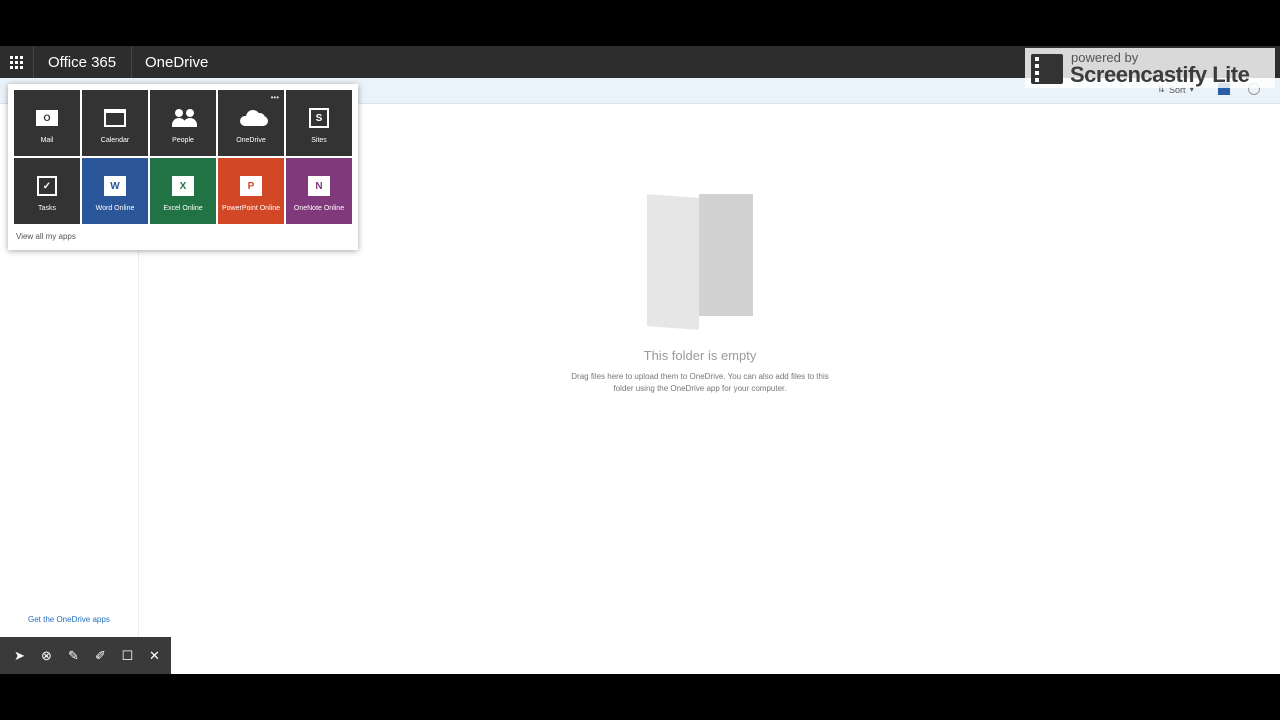 Image resolution: width=1280 pixels, height=720 pixels. What do you see at coordinates (700, 355) in the screenshot?
I see `empty-folder-title: This folder is empty` at bounding box center [700, 355].